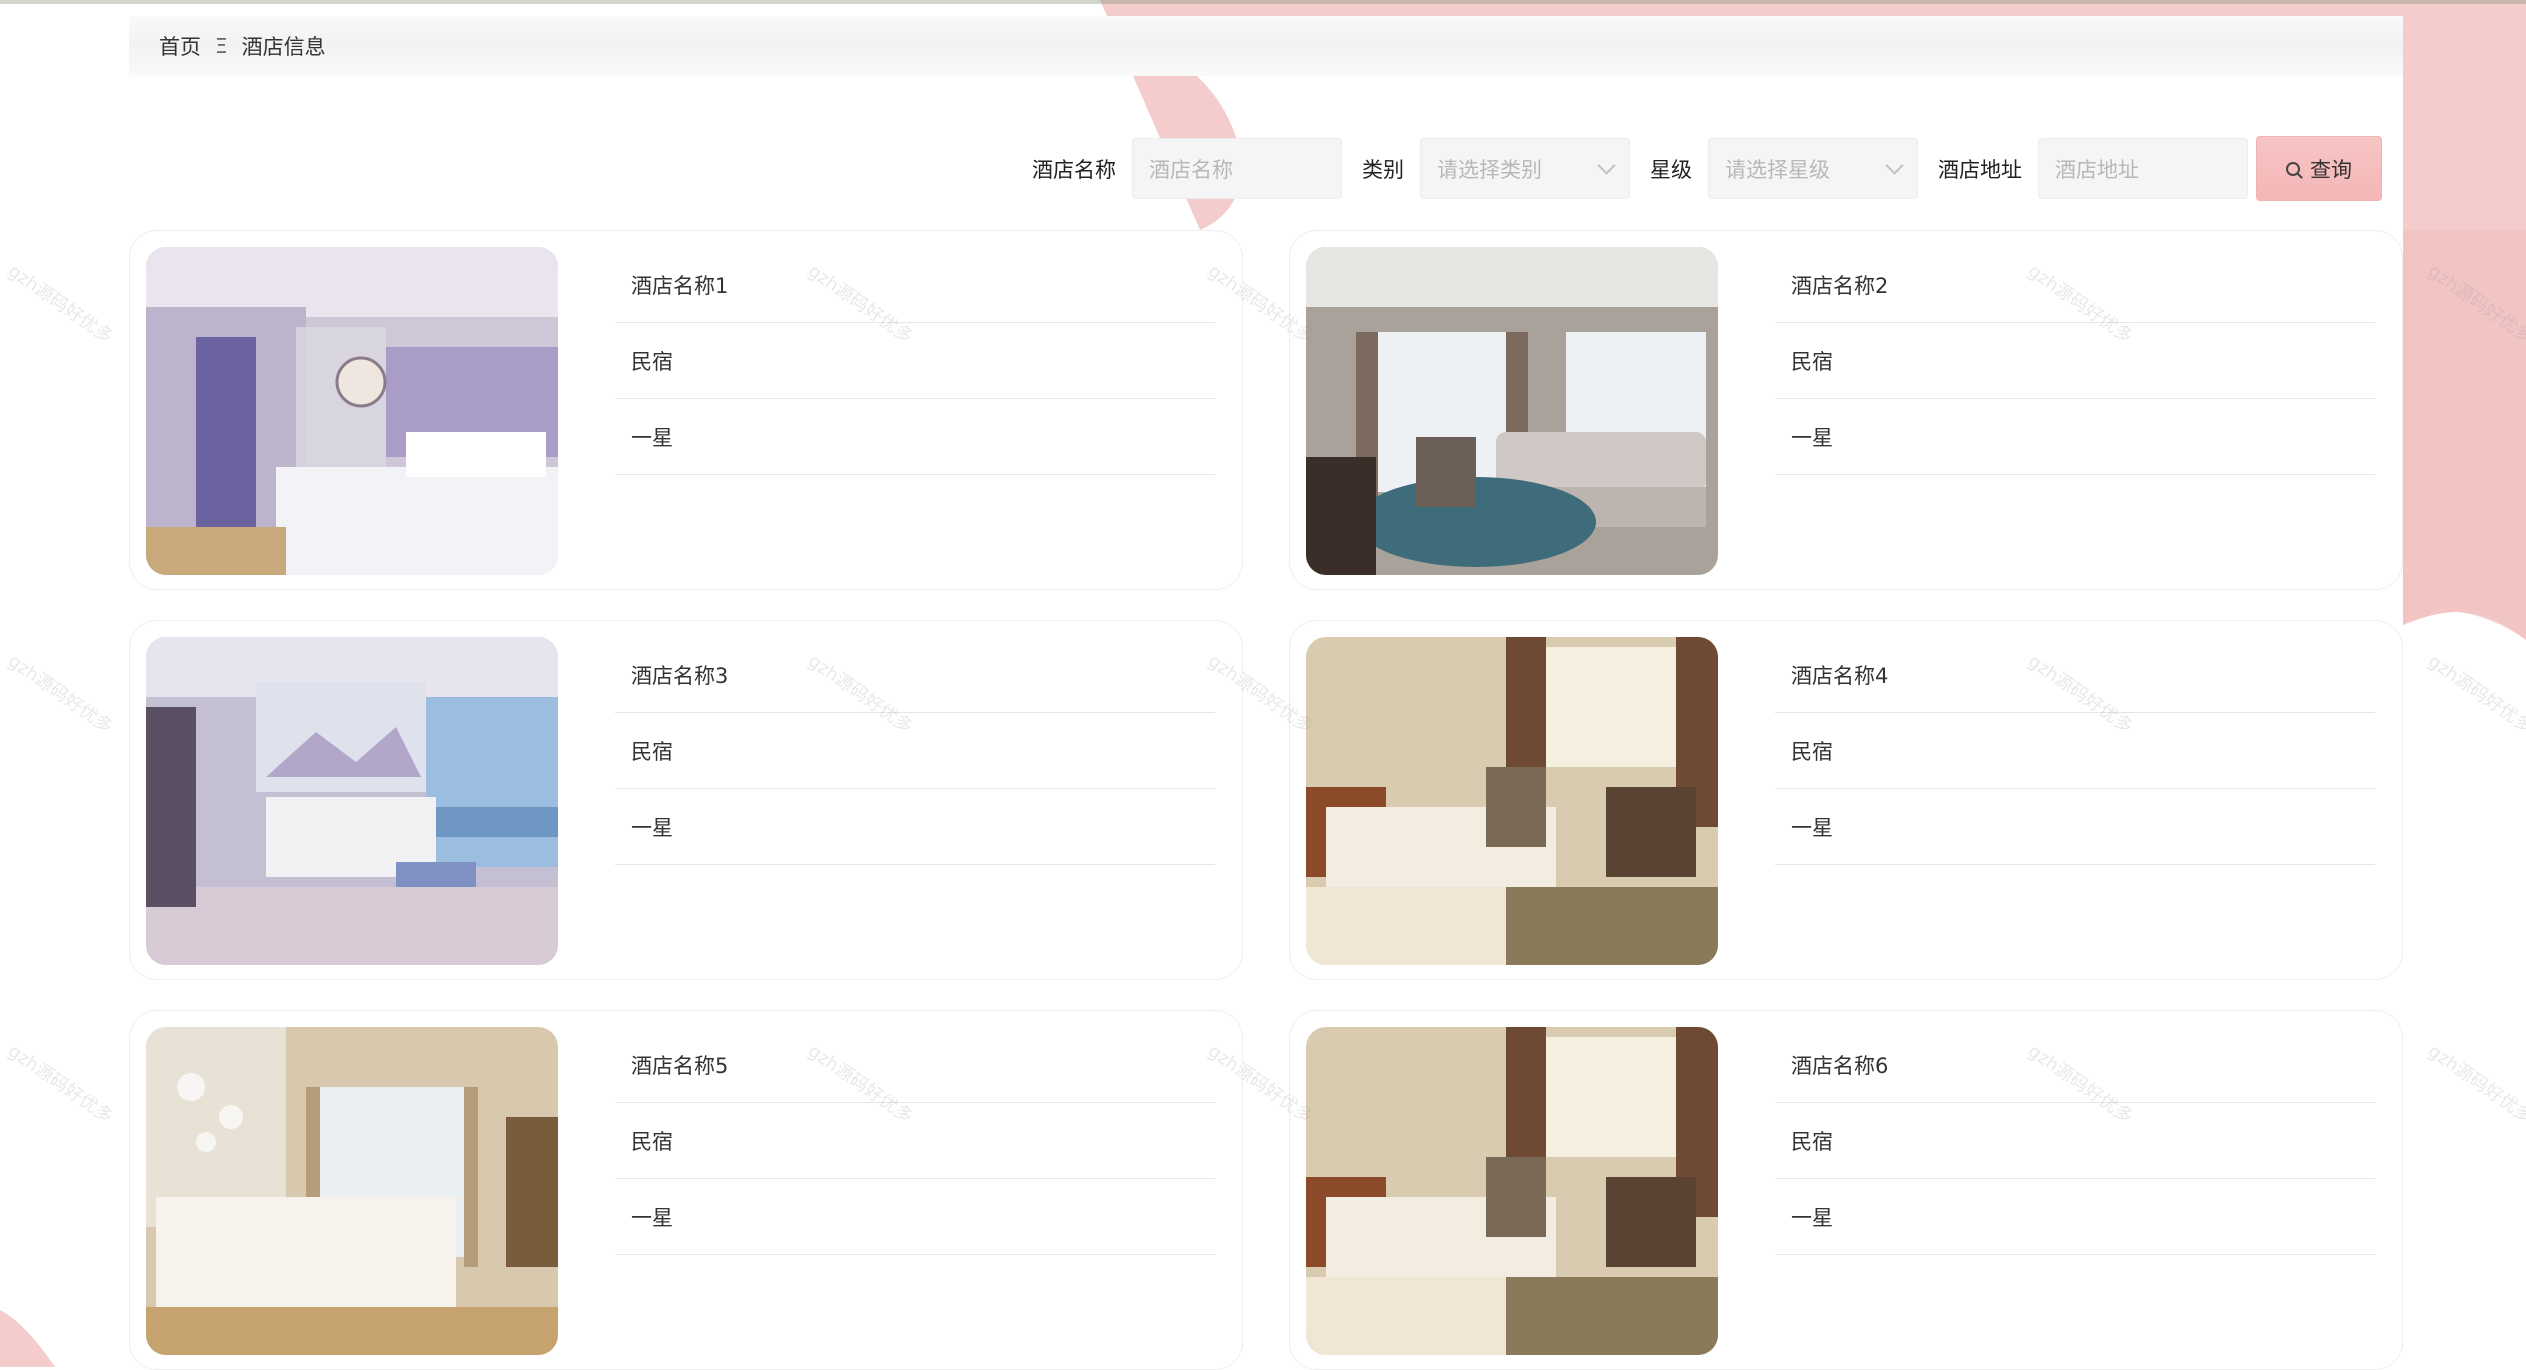 The width and height of the screenshot is (2526, 1370). Describe the element at coordinates (1263, 2) in the screenshot. I see `top-strip` at that location.